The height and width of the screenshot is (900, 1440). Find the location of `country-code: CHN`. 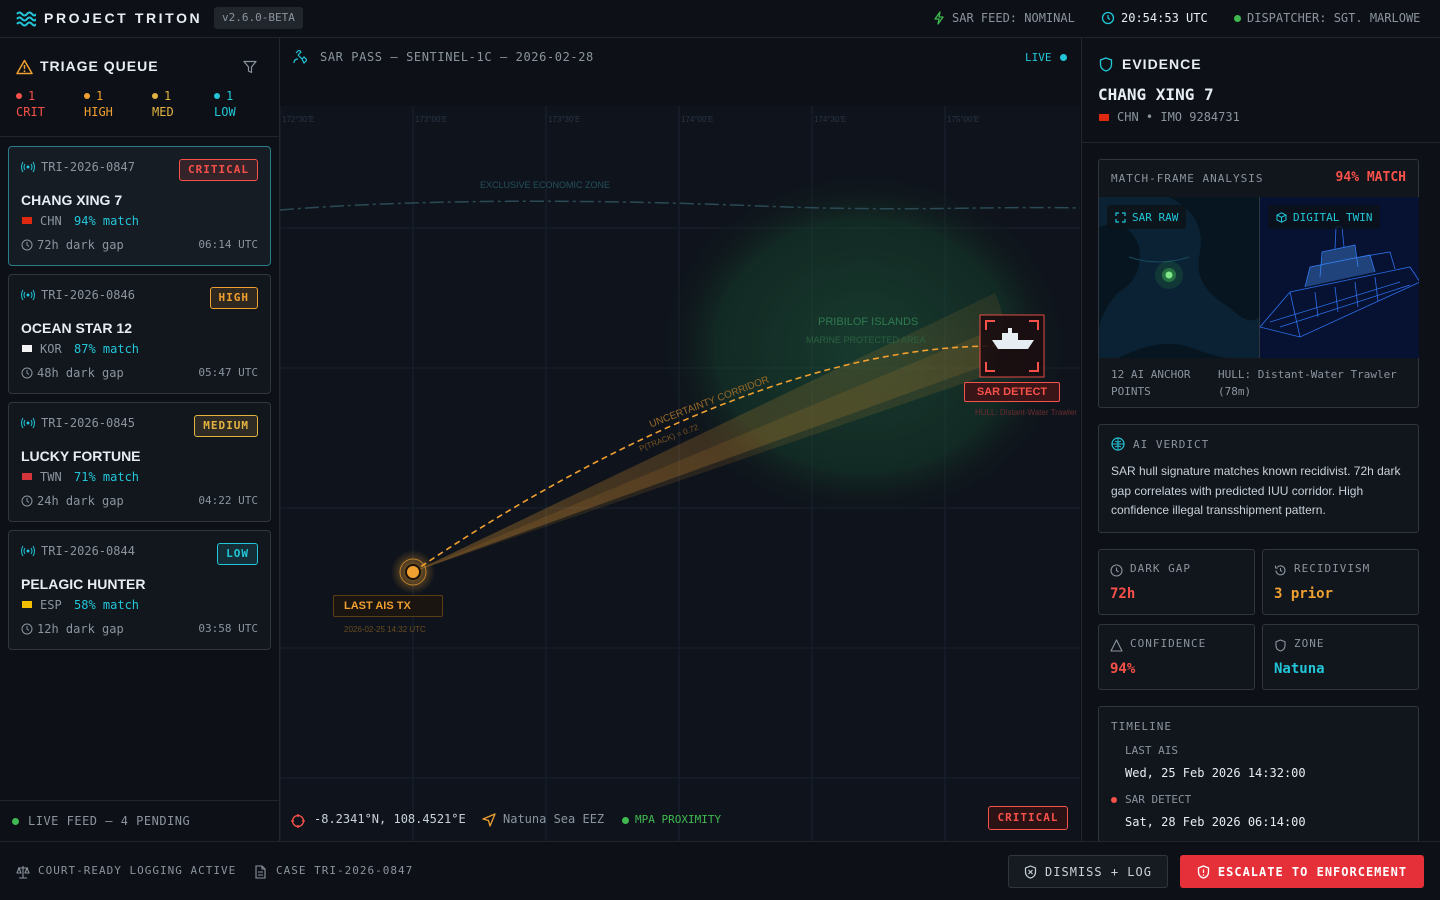

country-code: CHN is located at coordinates (51, 221).